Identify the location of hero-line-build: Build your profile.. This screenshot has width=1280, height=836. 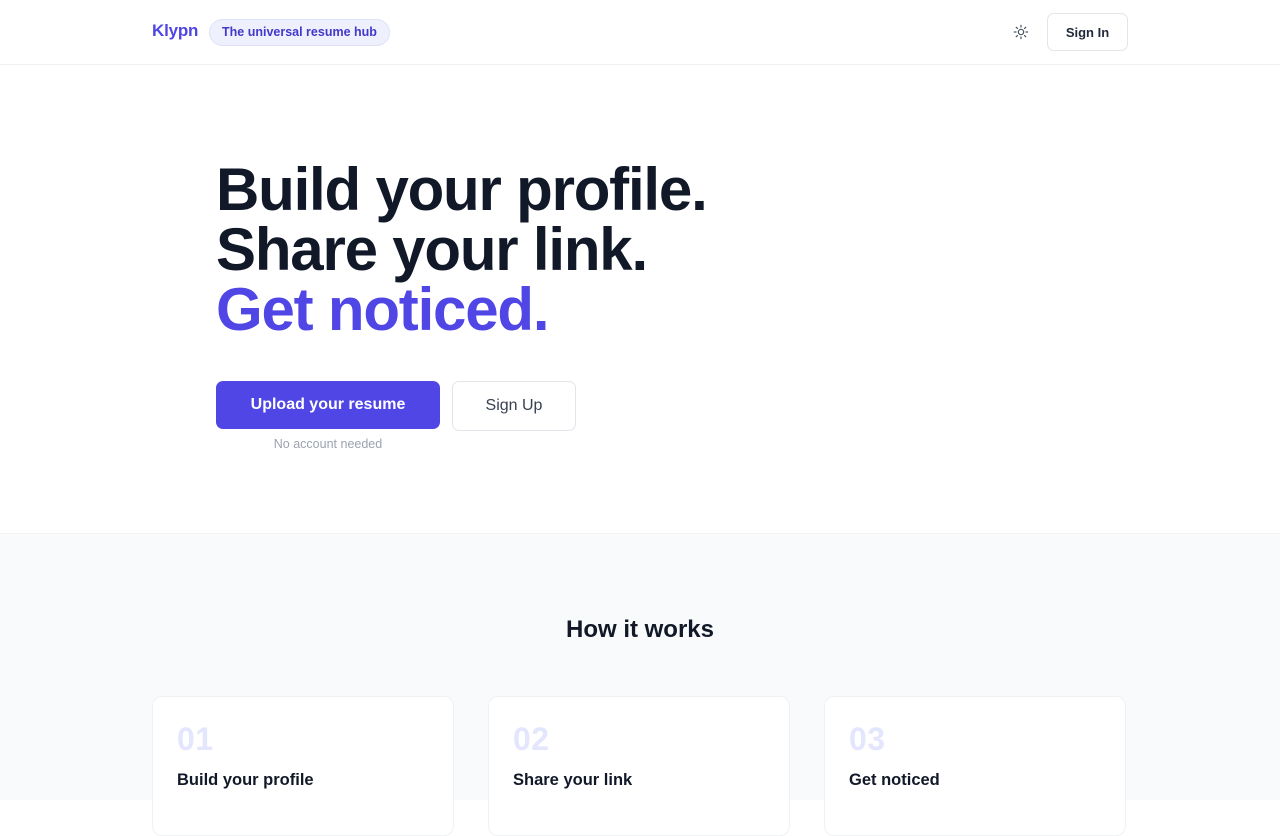
(462, 189).